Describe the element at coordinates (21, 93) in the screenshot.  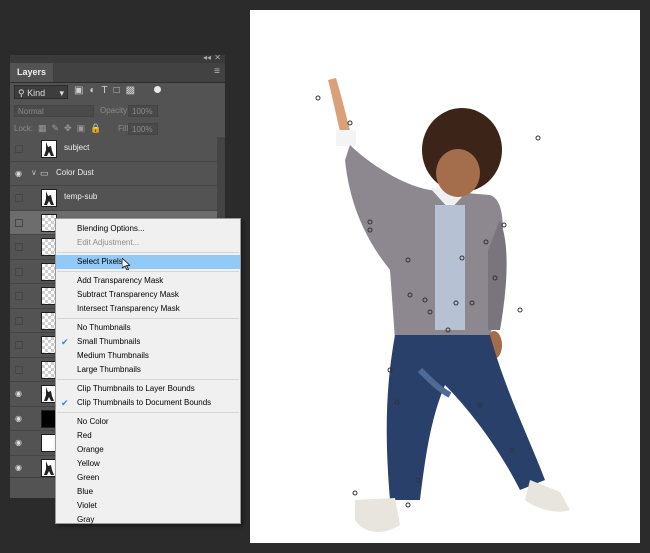
I see `search-icon: ⚲` at that location.